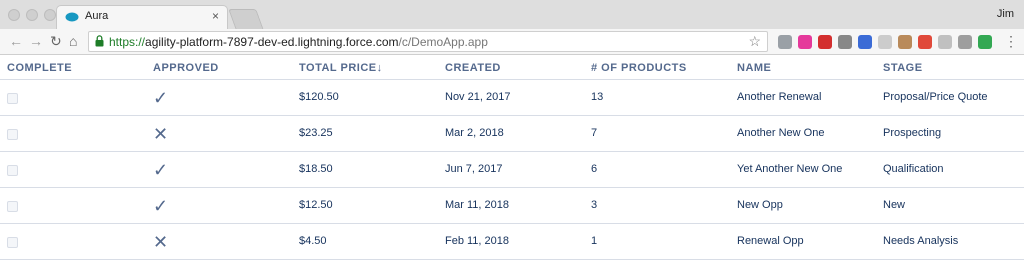 The width and height of the screenshot is (1024, 265). I want to click on name-cell: Another New One, so click(781, 133).